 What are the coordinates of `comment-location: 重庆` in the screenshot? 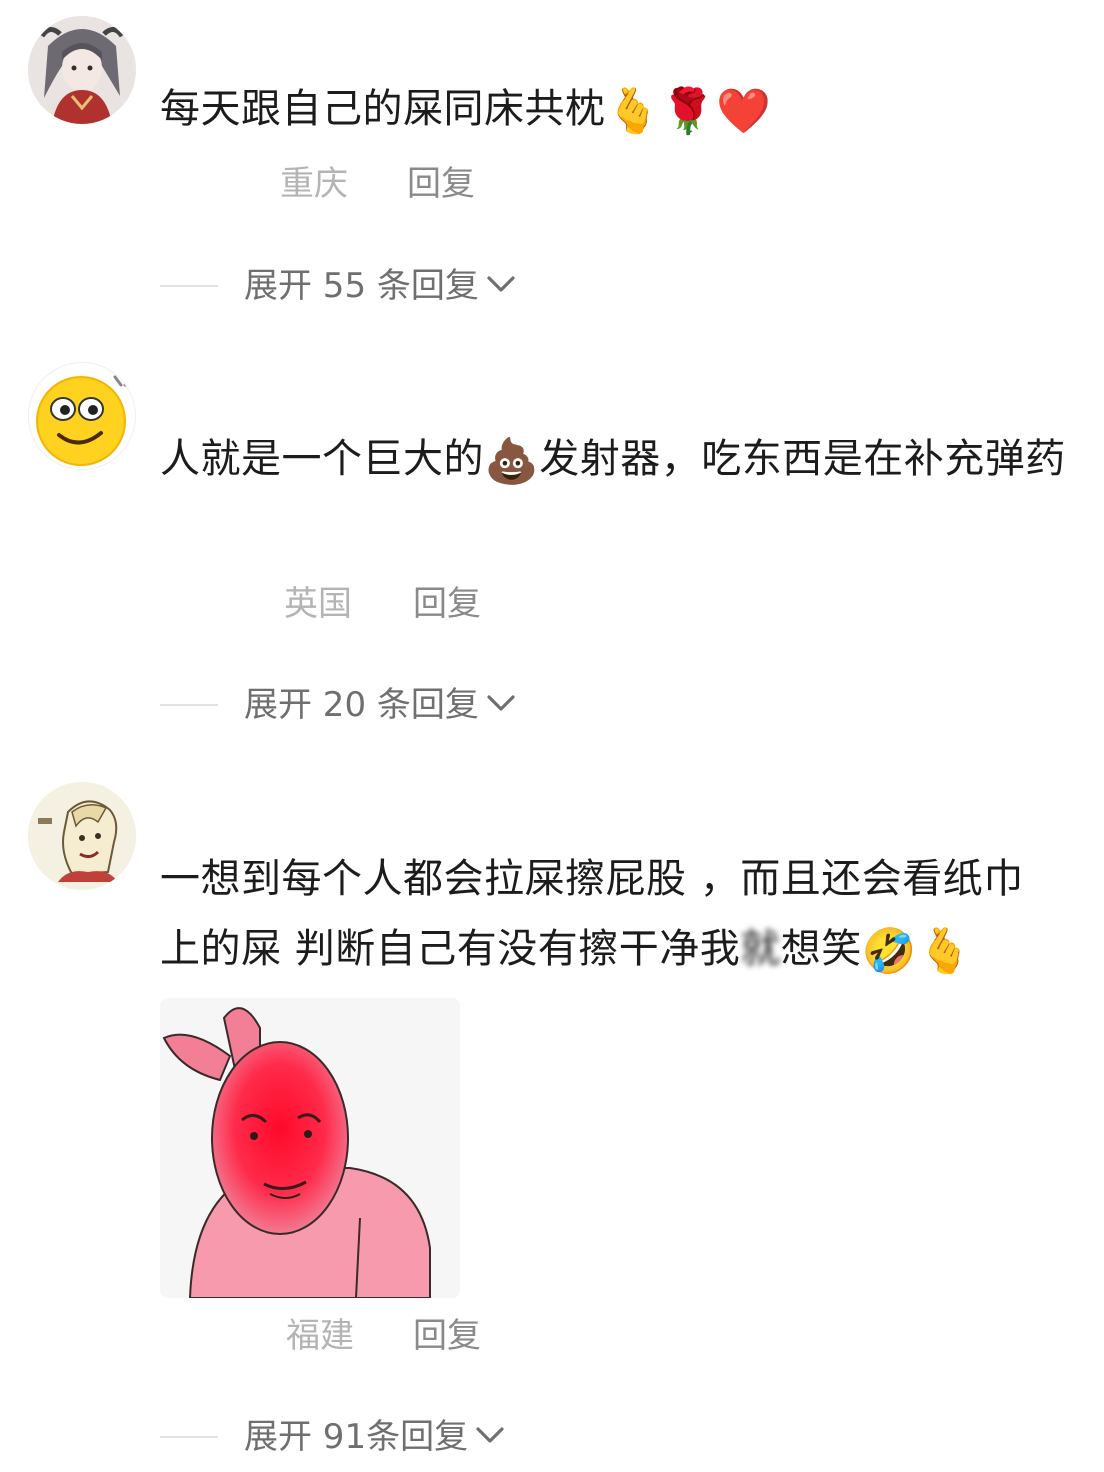 It's located at (314, 184).